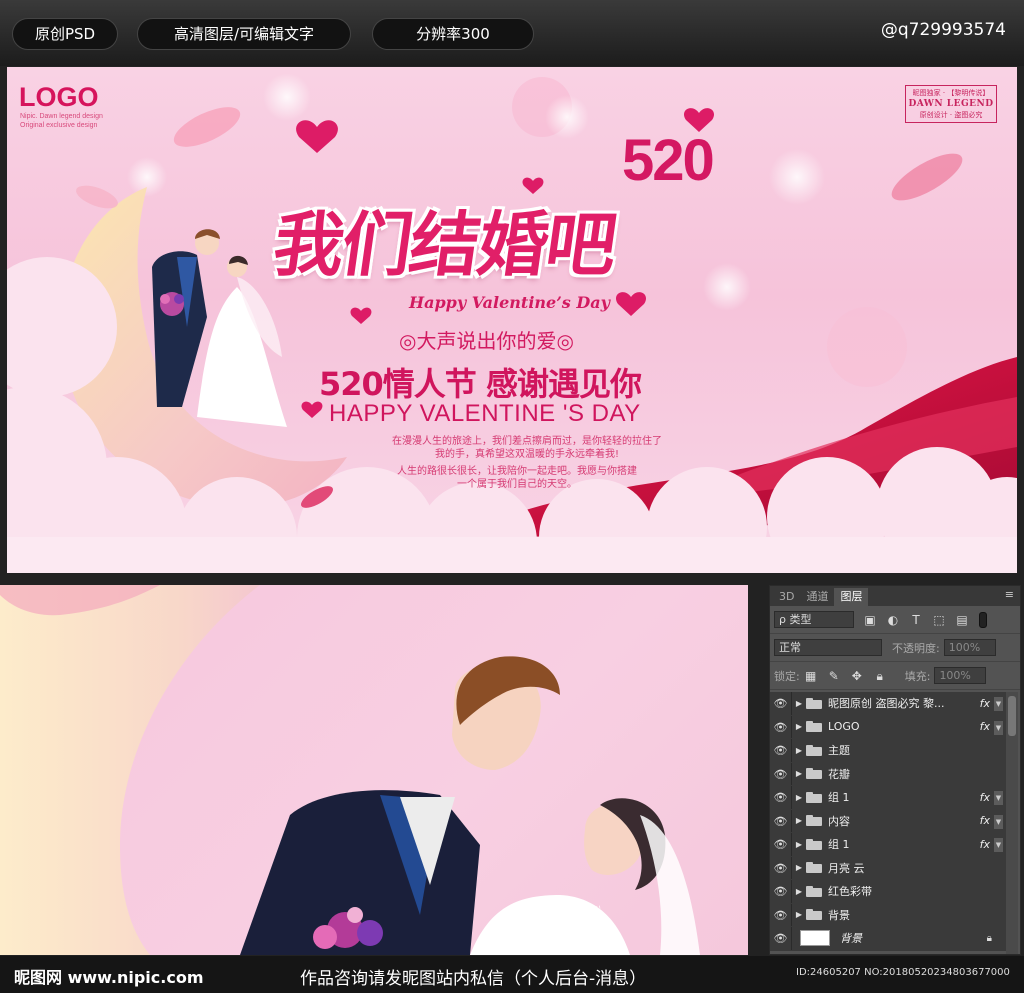  I want to click on opacity-label: 不透明度:, so click(916, 648).